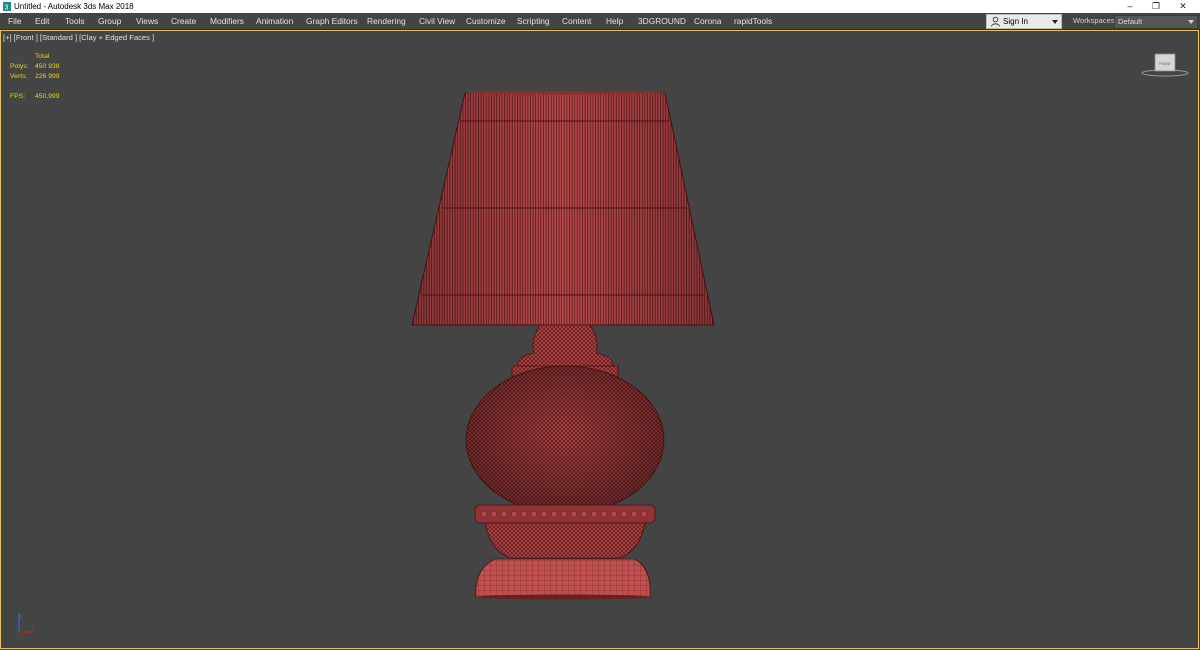  What do you see at coordinates (19, 76) in the screenshot?
I see `verts-label: Verts:` at bounding box center [19, 76].